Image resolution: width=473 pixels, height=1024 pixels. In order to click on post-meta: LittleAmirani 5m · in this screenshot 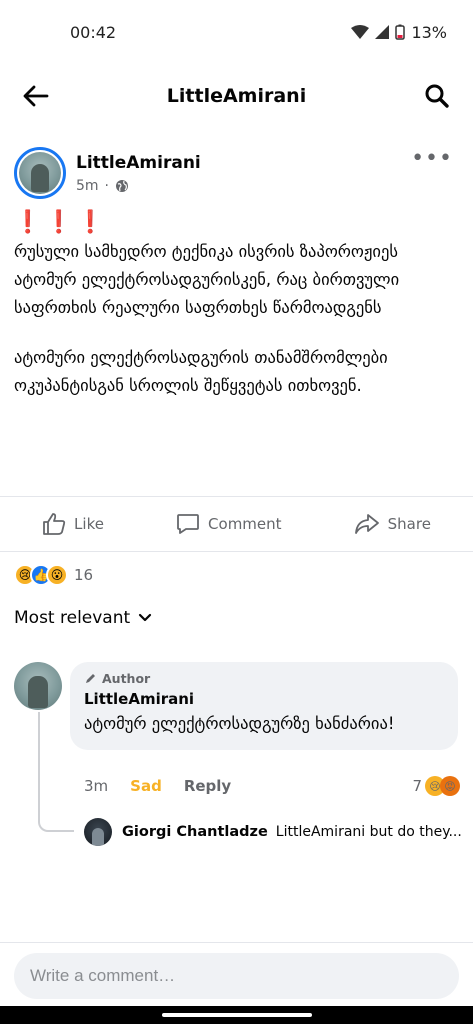, I will do `click(267, 173)`.